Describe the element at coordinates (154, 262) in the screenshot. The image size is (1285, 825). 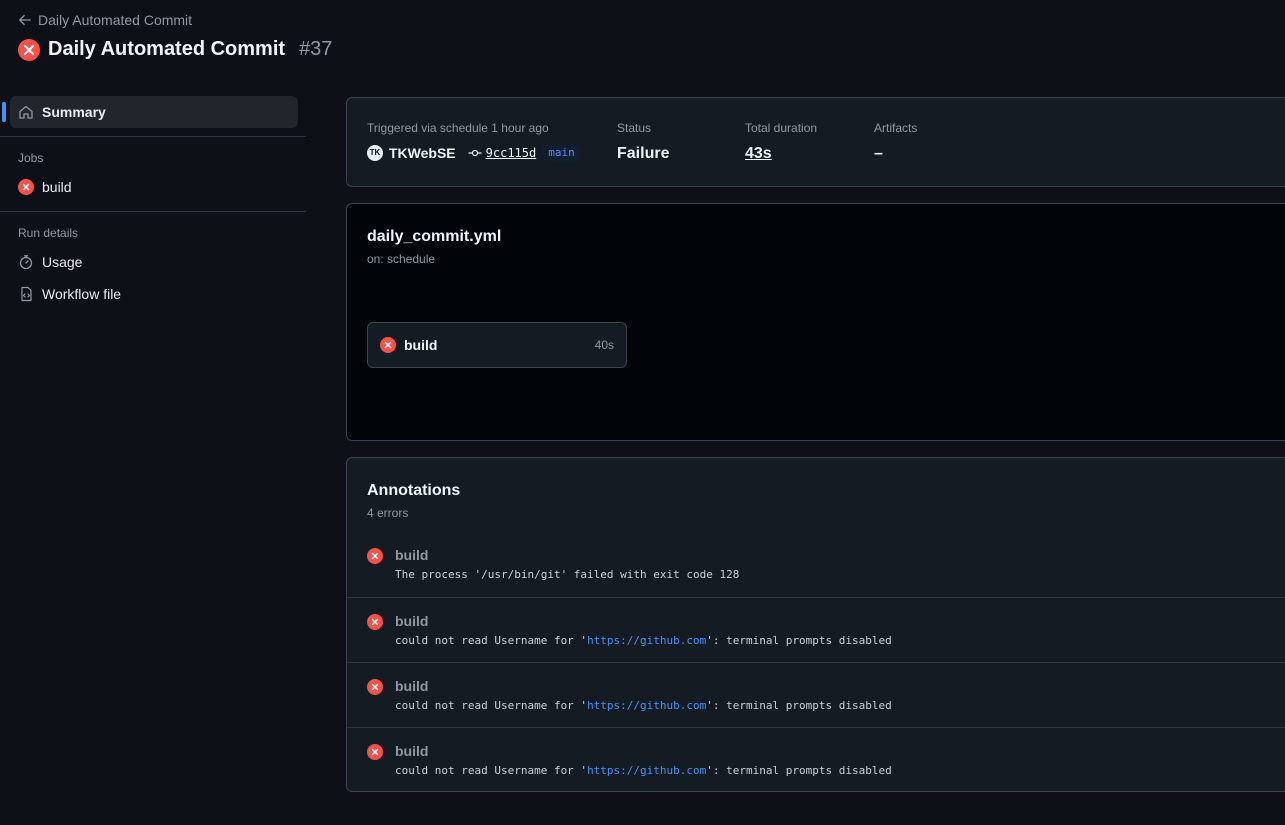
I see `sidebar-item-usage: Usage` at that location.